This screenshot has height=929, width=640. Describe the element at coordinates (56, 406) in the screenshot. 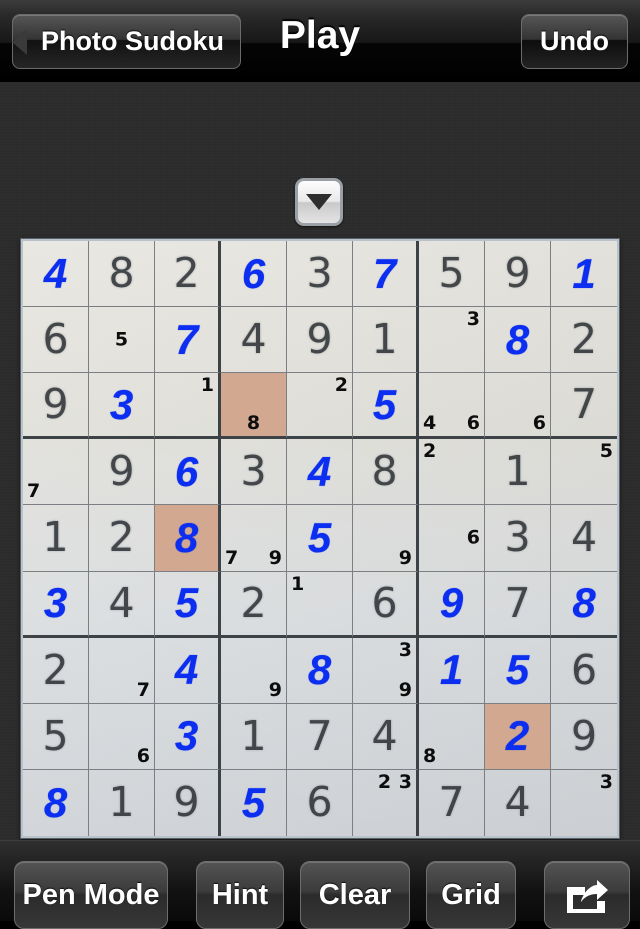

I see `sudoku-cell-r3c1: 9` at that location.